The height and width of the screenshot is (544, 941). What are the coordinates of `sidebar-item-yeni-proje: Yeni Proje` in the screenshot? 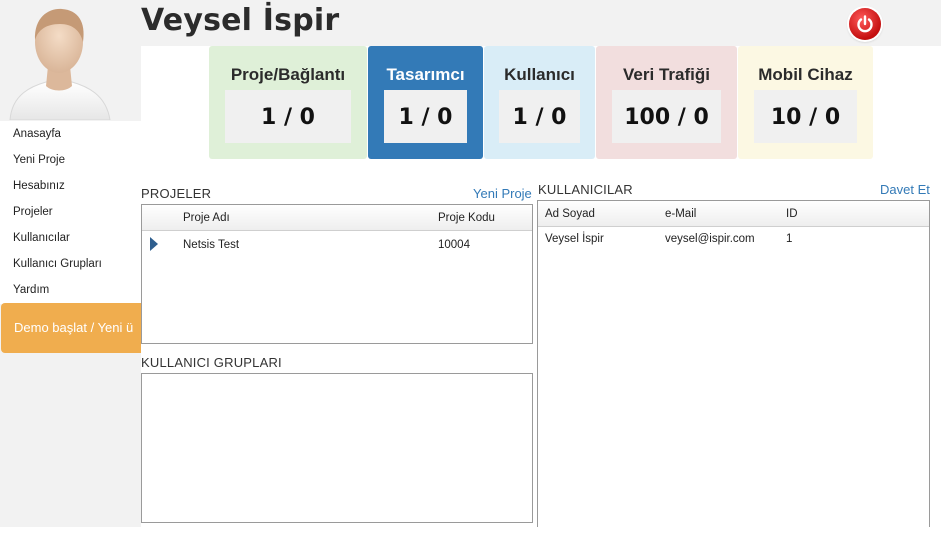 It's located at (70, 160).